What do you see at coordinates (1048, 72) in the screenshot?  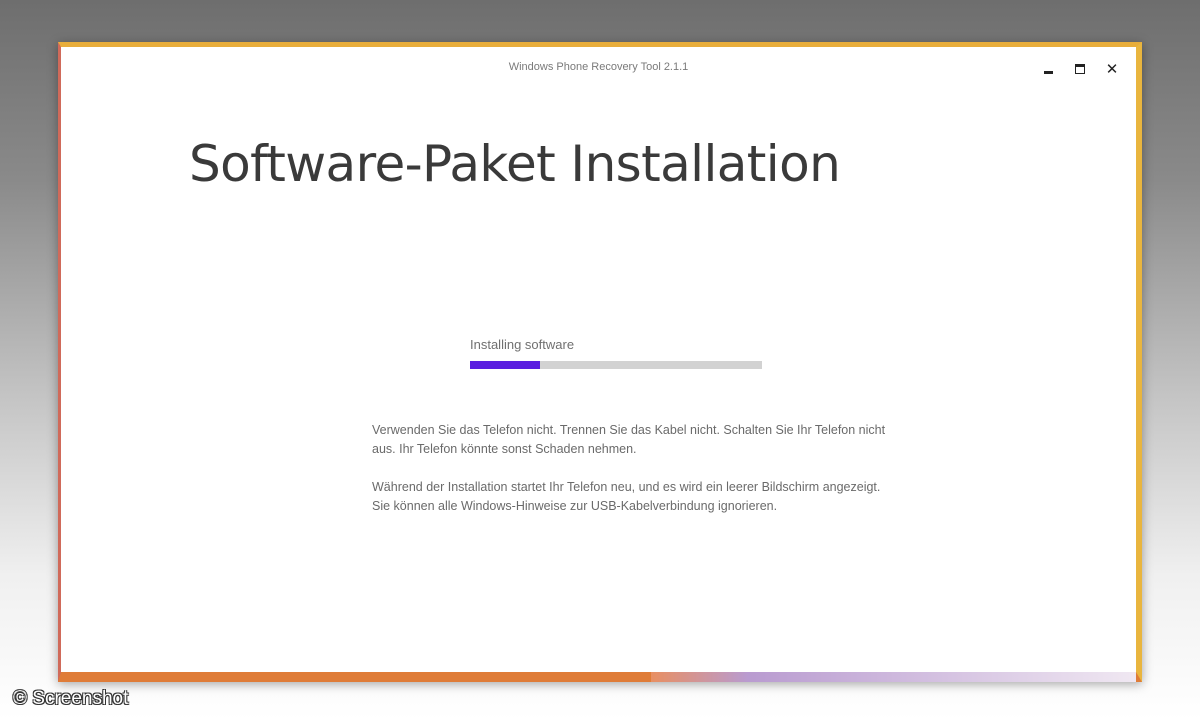 I see `minimize-icon` at bounding box center [1048, 72].